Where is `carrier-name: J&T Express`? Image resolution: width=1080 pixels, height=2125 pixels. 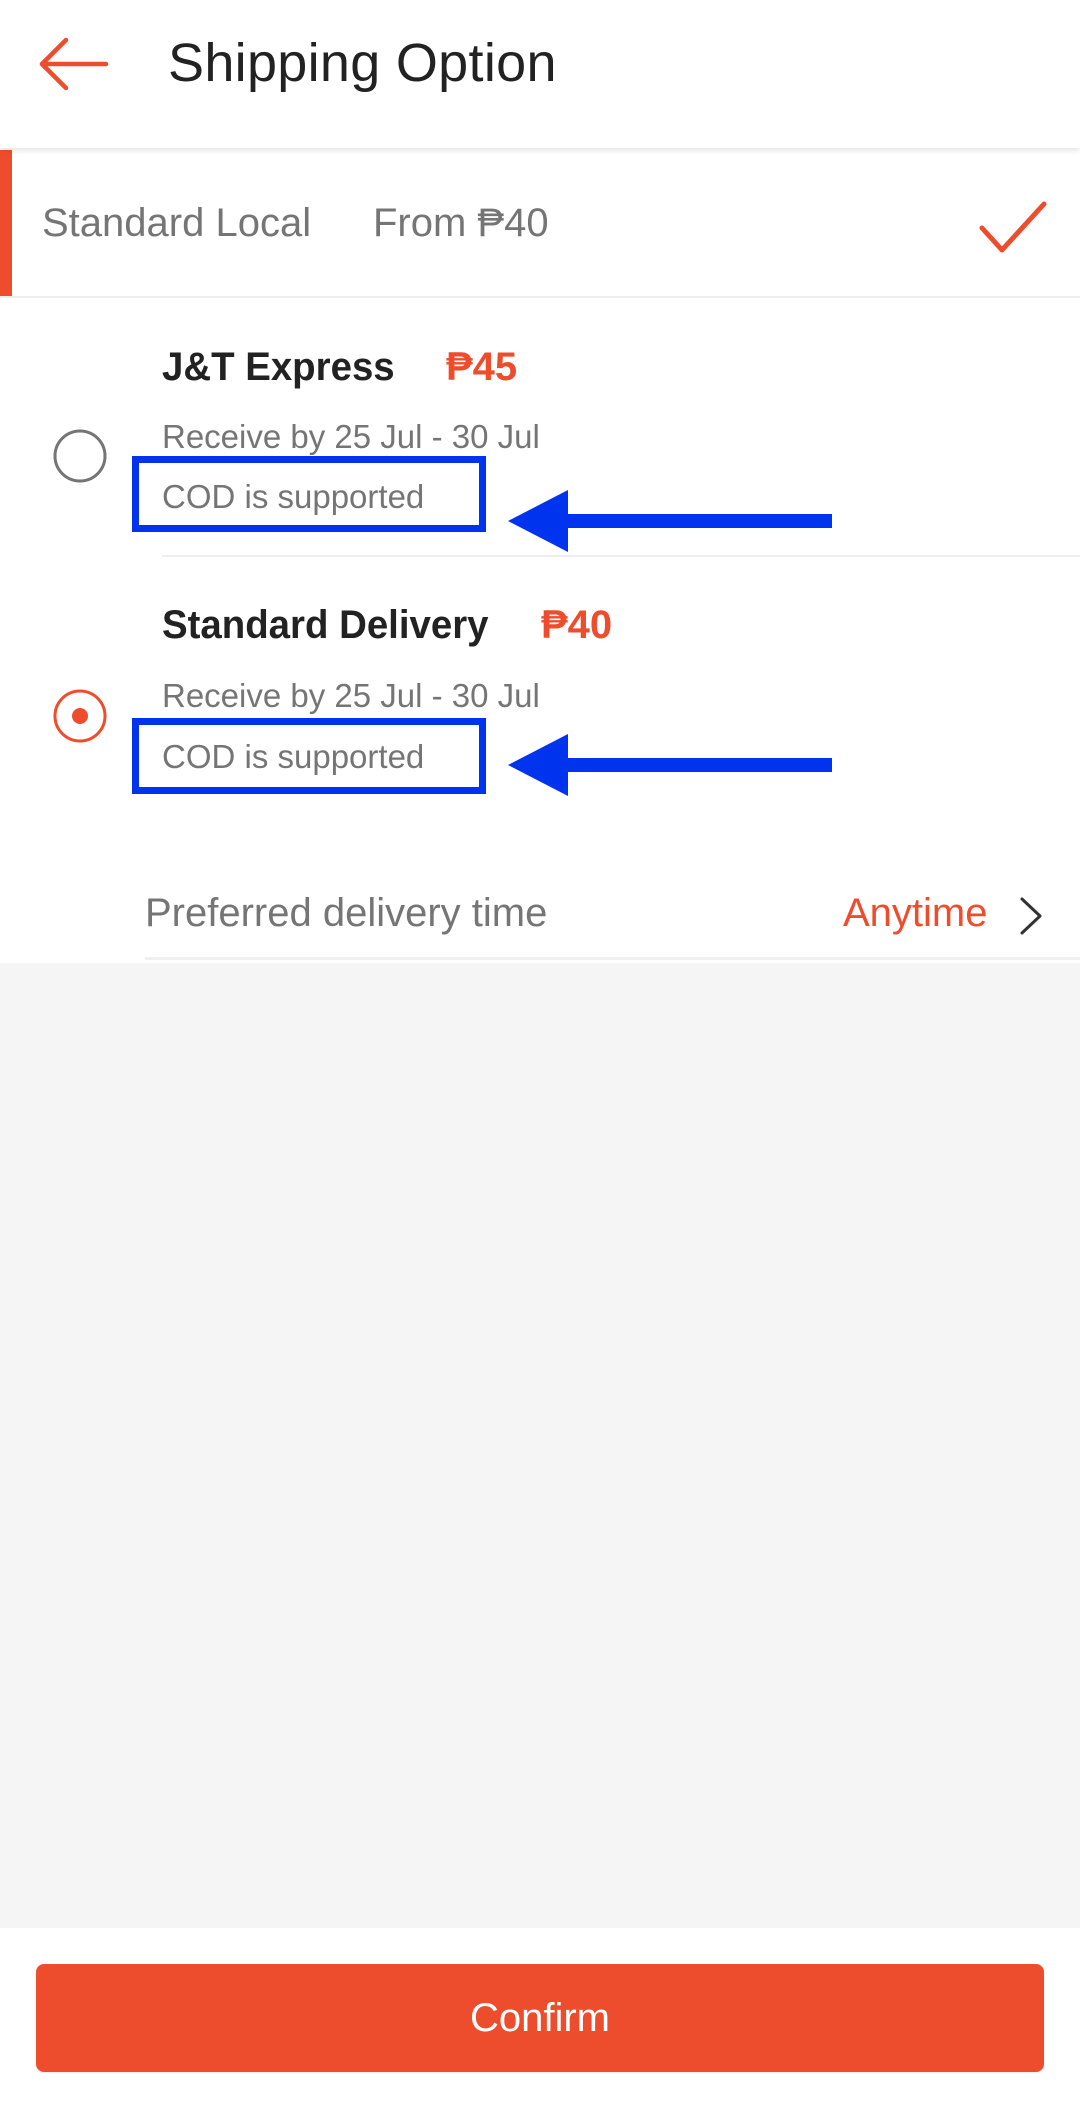 carrier-name: J&T Express is located at coordinates (278, 367).